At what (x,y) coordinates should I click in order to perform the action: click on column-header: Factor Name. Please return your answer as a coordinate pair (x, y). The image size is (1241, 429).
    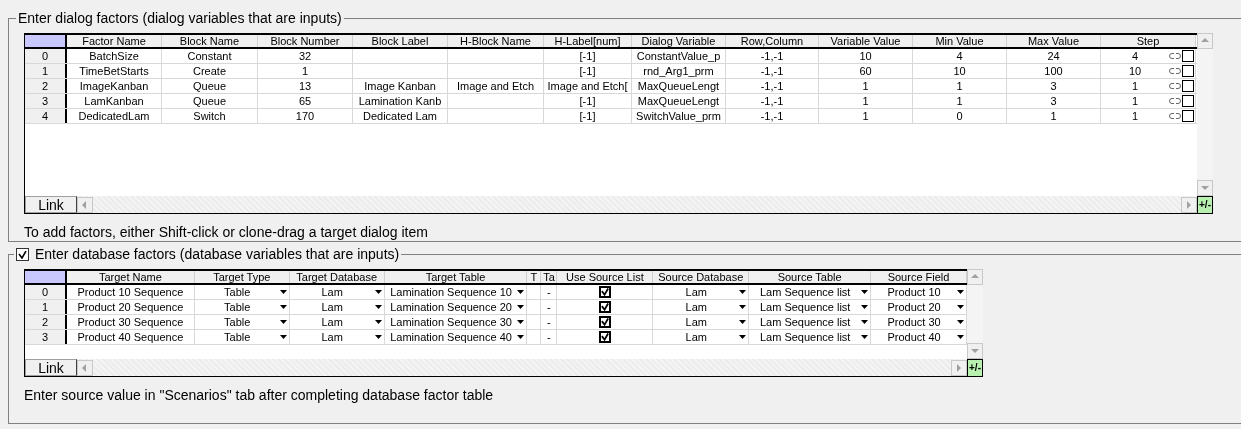
    Looking at the image, I should click on (114, 41).